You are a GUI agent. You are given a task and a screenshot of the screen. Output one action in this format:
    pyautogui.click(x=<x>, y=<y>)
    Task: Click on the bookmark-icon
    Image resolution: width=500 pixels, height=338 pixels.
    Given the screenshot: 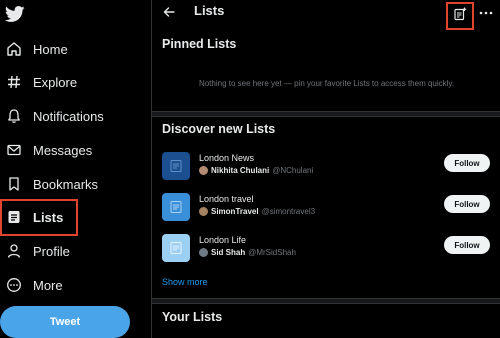 What is the action you would take?
    pyautogui.click(x=14, y=184)
    